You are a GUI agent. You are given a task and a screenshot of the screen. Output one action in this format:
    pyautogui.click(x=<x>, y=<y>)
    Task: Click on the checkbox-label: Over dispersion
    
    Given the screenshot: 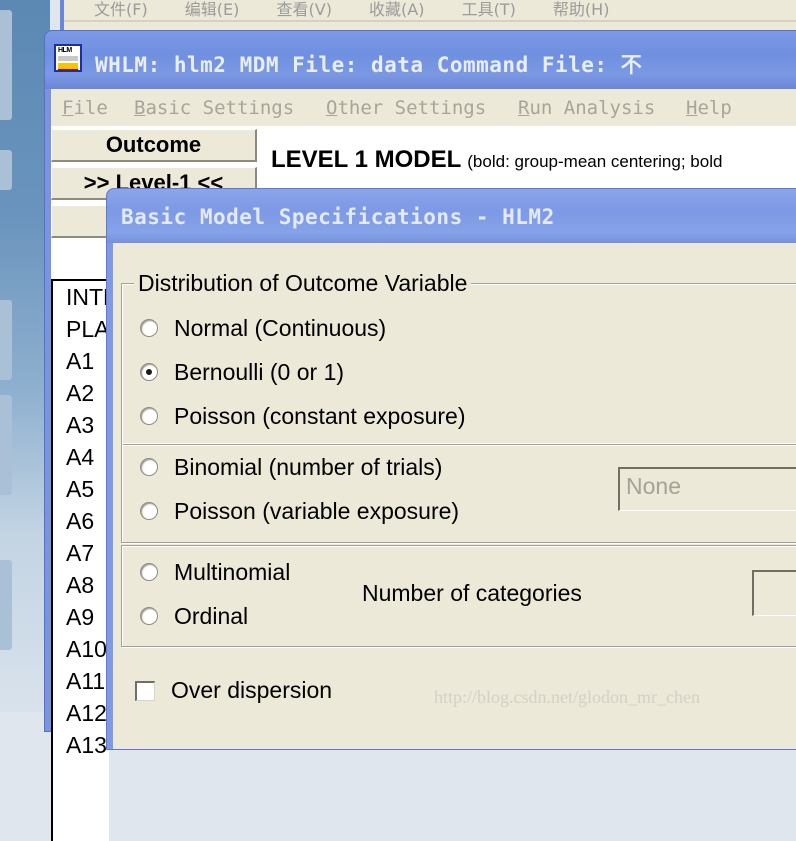 What is the action you would take?
    pyautogui.click(x=252, y=690)
    